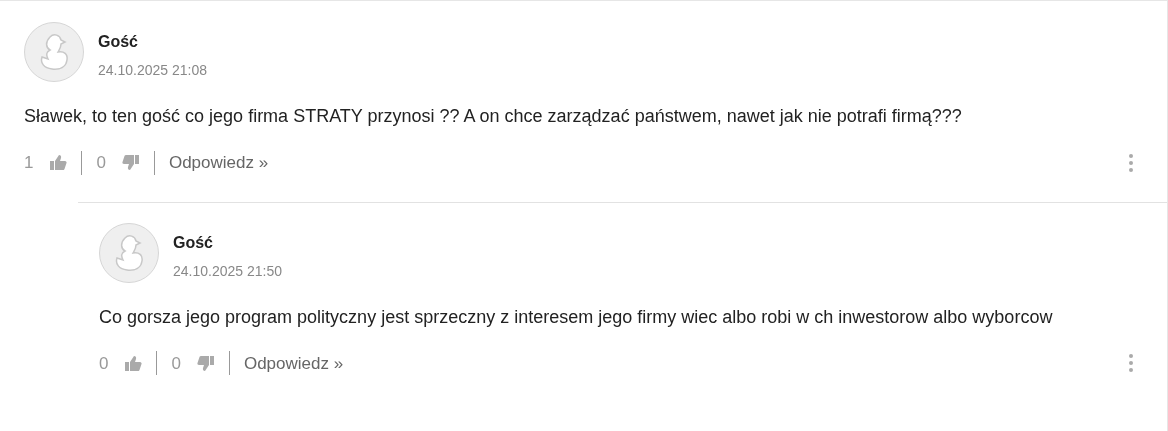  I want to click on comment-text: Co gorsza jego program polityczny jest sprzeczny z interesem jego firmy wiec albo robi w ch inwestorow albo wyborcow, so click(576, 317).